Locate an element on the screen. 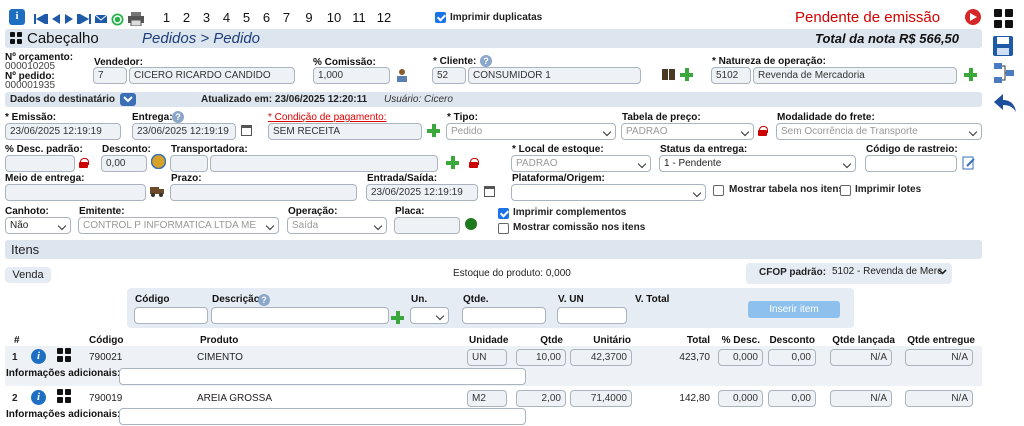  tabela-select: PADRAO is located at coordinates (687, 131).